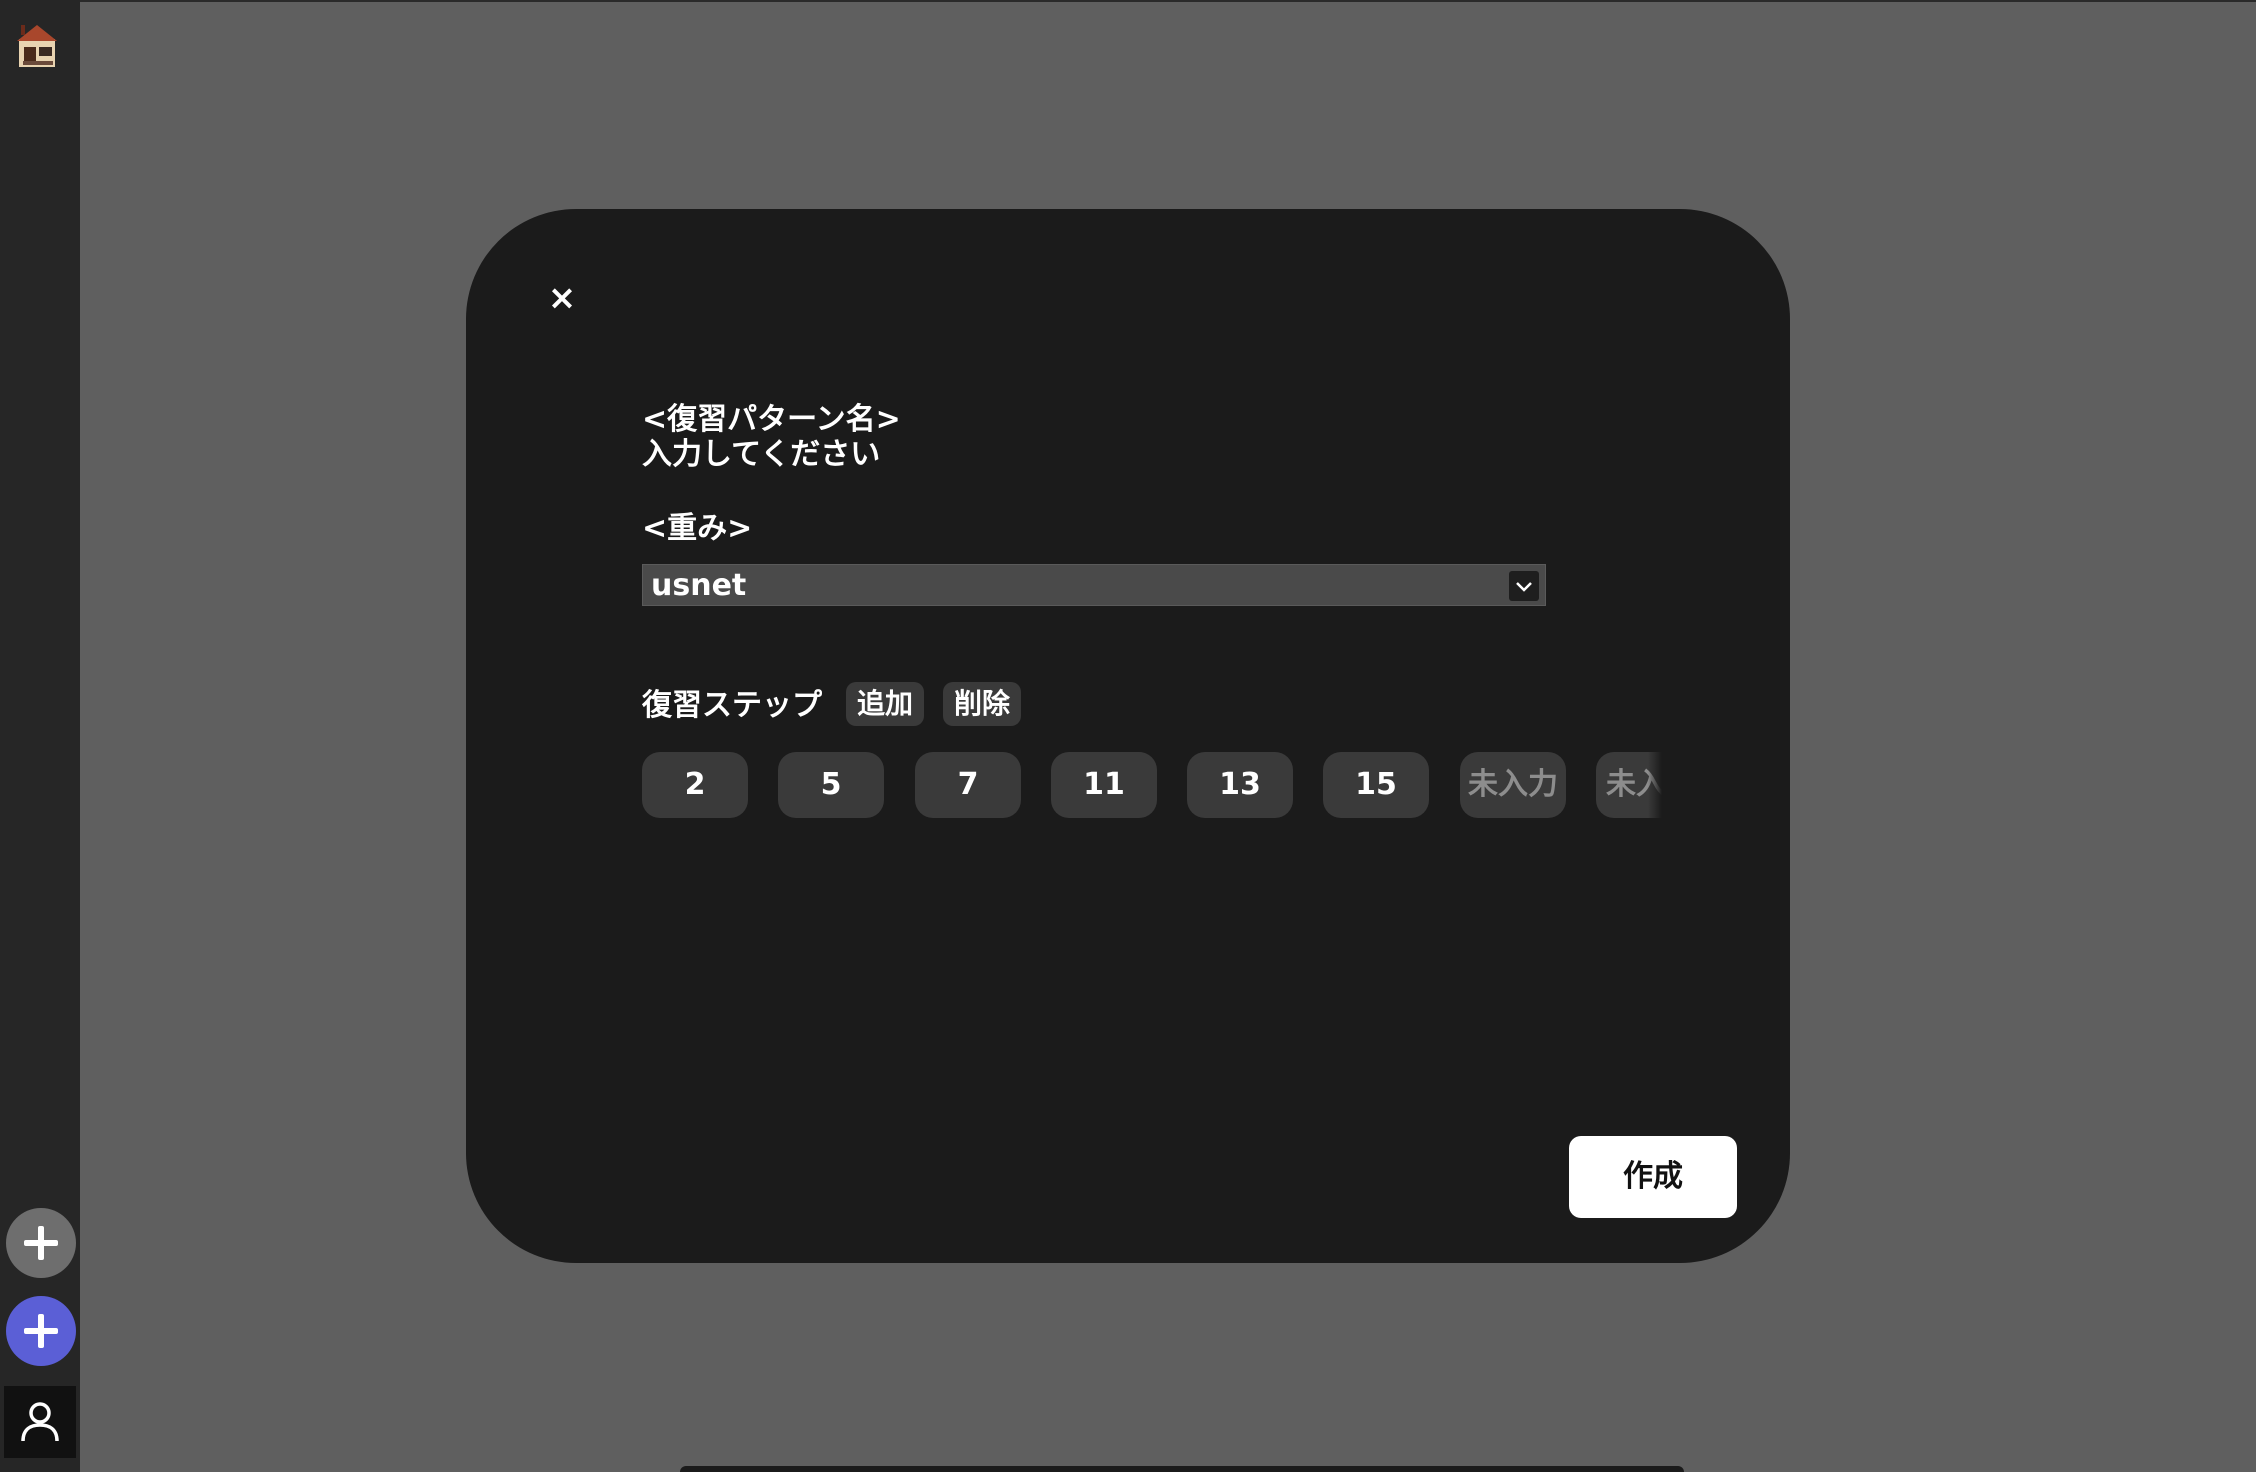 The image size is (2256, 1472). I want to click on add-primary-button, so click(41, 1331).